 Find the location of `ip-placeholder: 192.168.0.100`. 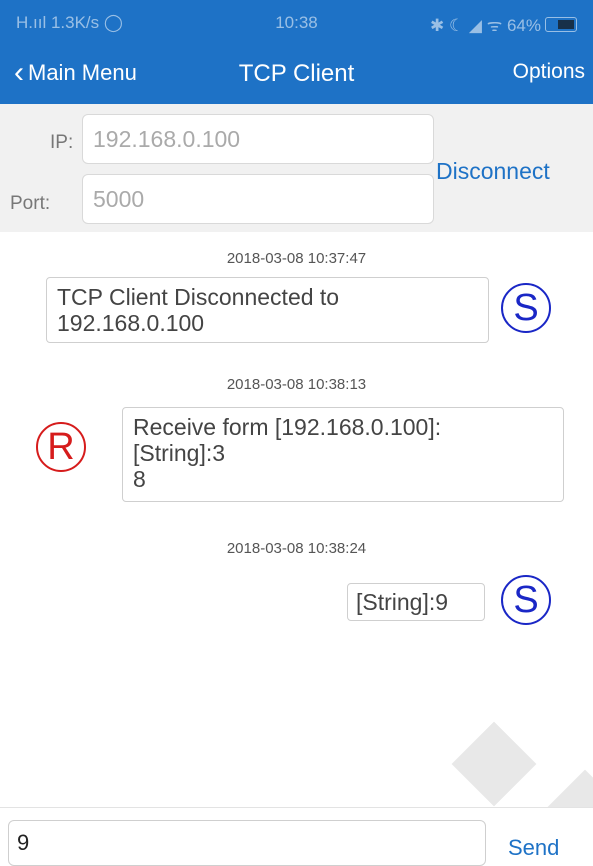

ip-placeholder: 192.168.0.100 is located at coordinates (167, 138).